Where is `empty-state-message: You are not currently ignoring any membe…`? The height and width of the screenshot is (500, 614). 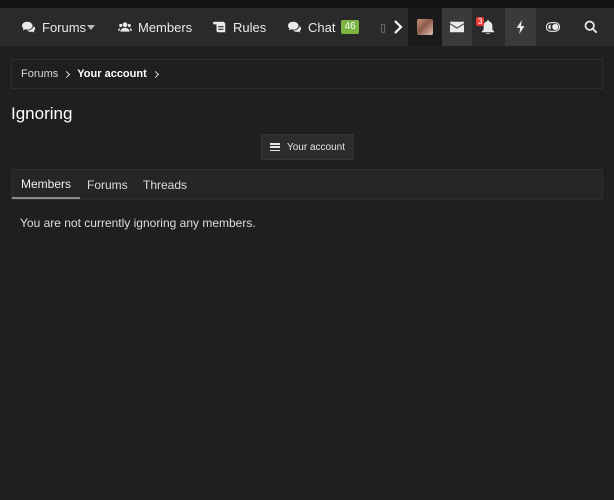
empty-state-message: You are not currently ignoring any membe… is located at coordinates (138, 223).